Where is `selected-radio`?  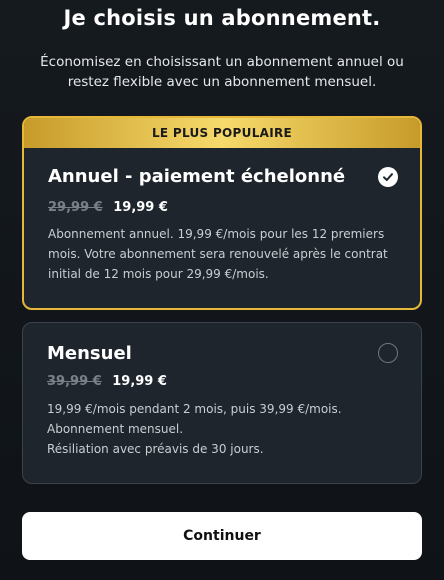 selected-radio is located at coordinates (388, 177).